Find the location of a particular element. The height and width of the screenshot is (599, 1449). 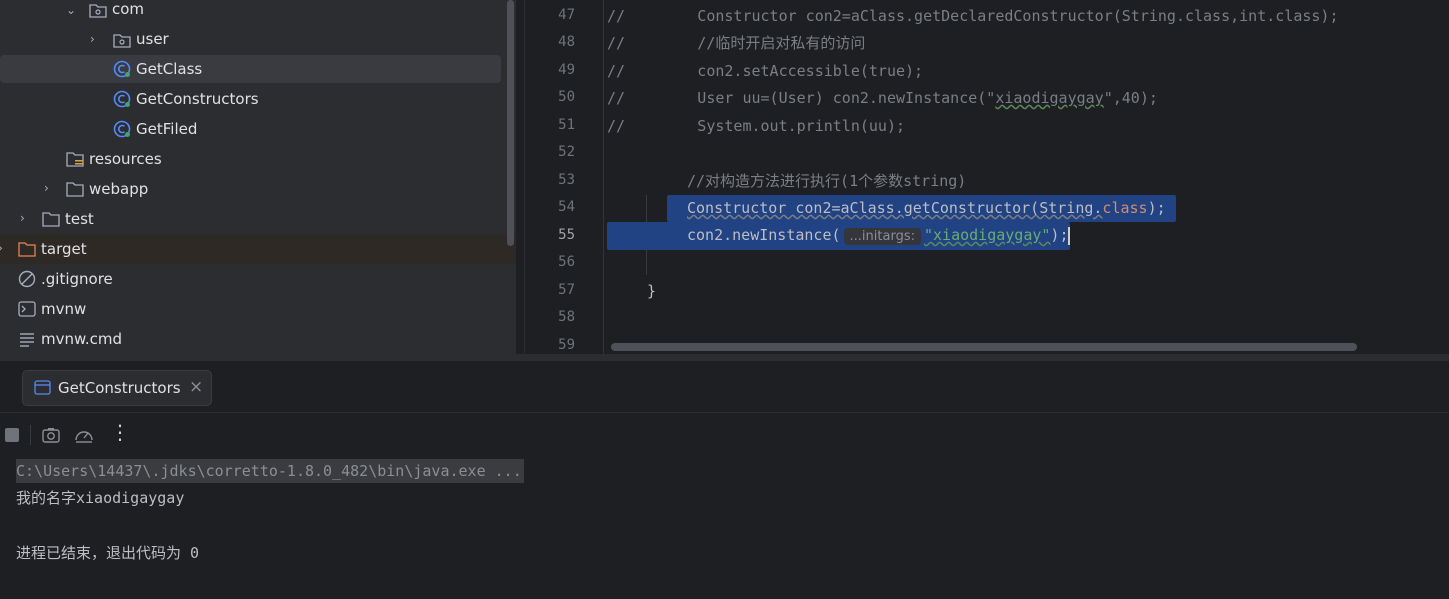

tree-item-test: › test is located at coordinates (258, 219).